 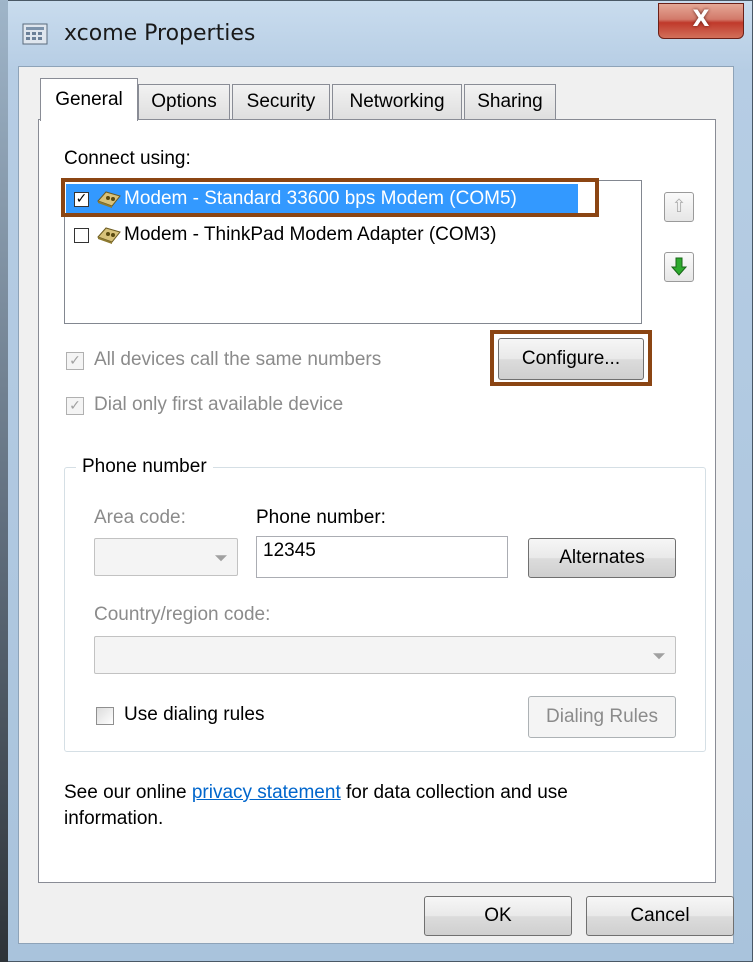 What do you see at coordinates (4, 481) in the screenshot?
I see `window-shadow` at bounding box center [4, 481].